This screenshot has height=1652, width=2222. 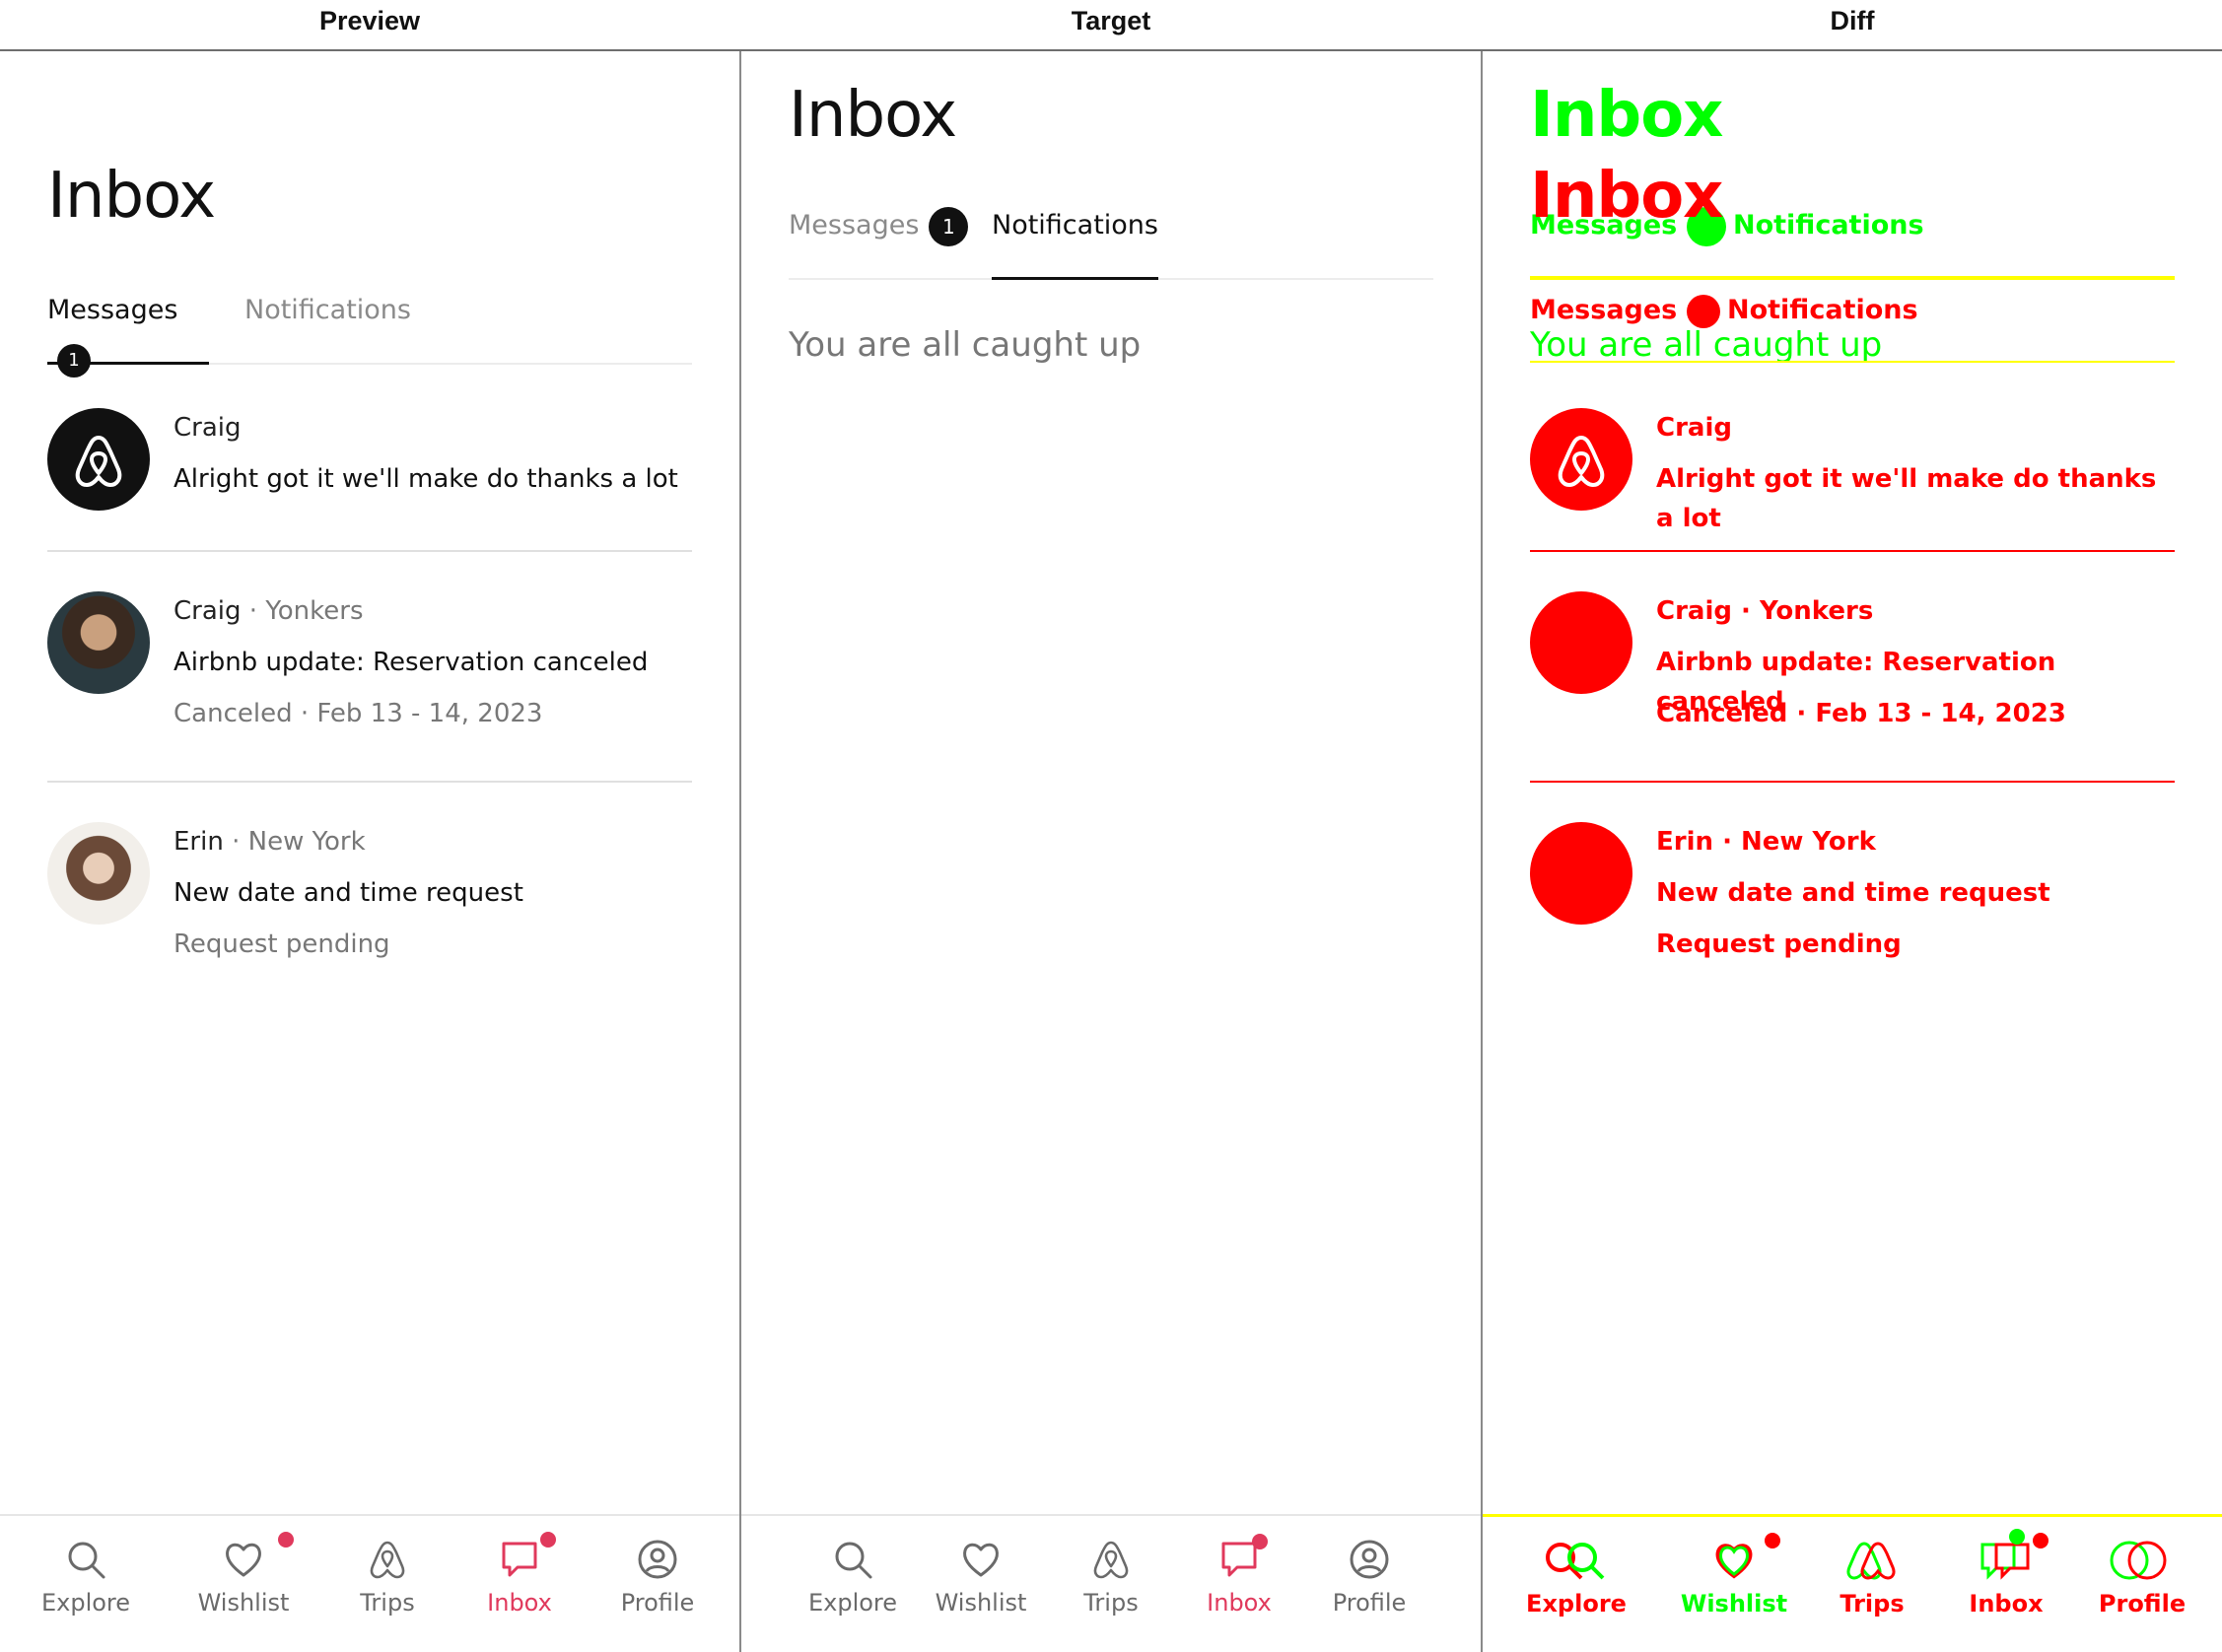 I want to click on empty-state-text: You are all caught up, so click(x=965, y=345).